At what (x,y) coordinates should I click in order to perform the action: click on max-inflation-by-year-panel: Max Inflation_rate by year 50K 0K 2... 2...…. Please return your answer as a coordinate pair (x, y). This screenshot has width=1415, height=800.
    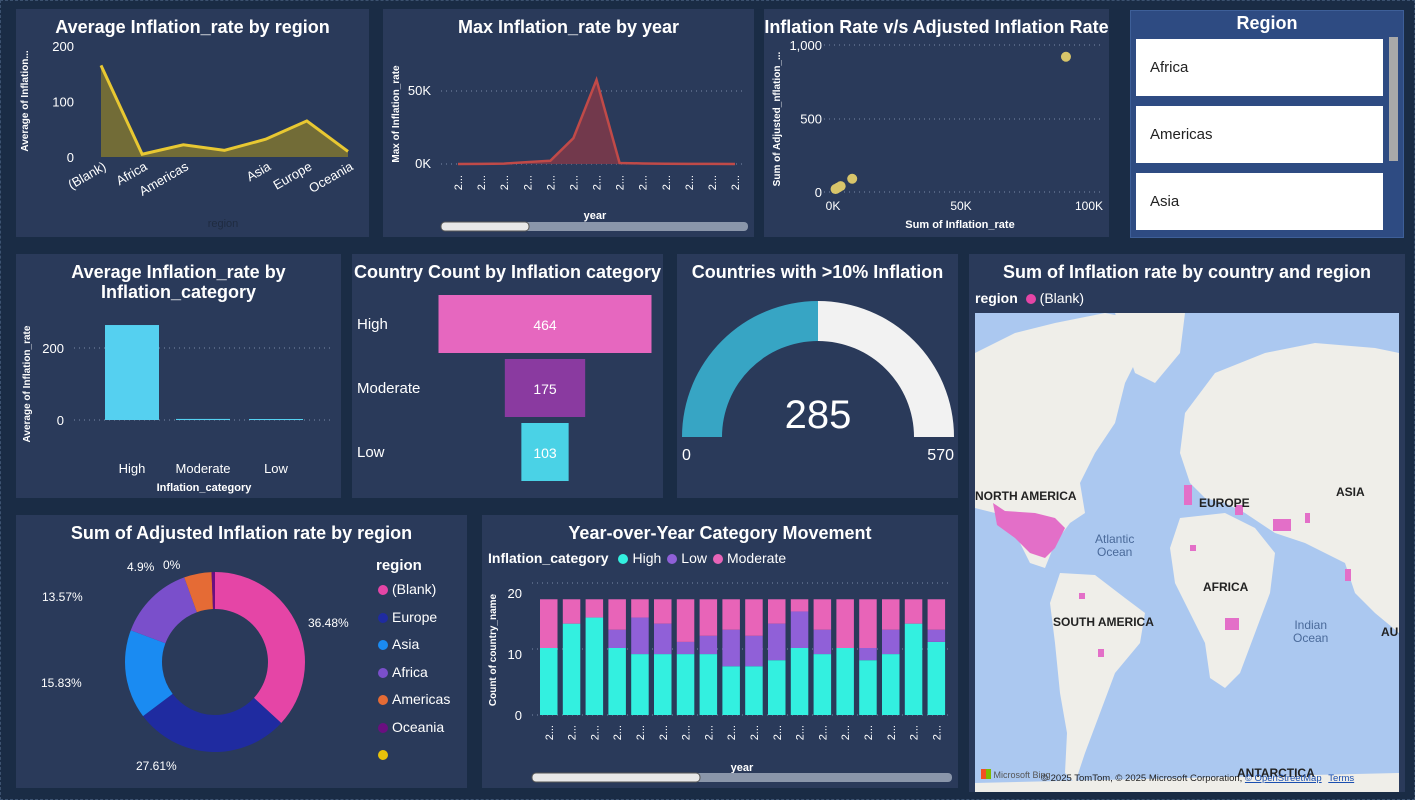
    Looking at the image, I should click on (568, 123).